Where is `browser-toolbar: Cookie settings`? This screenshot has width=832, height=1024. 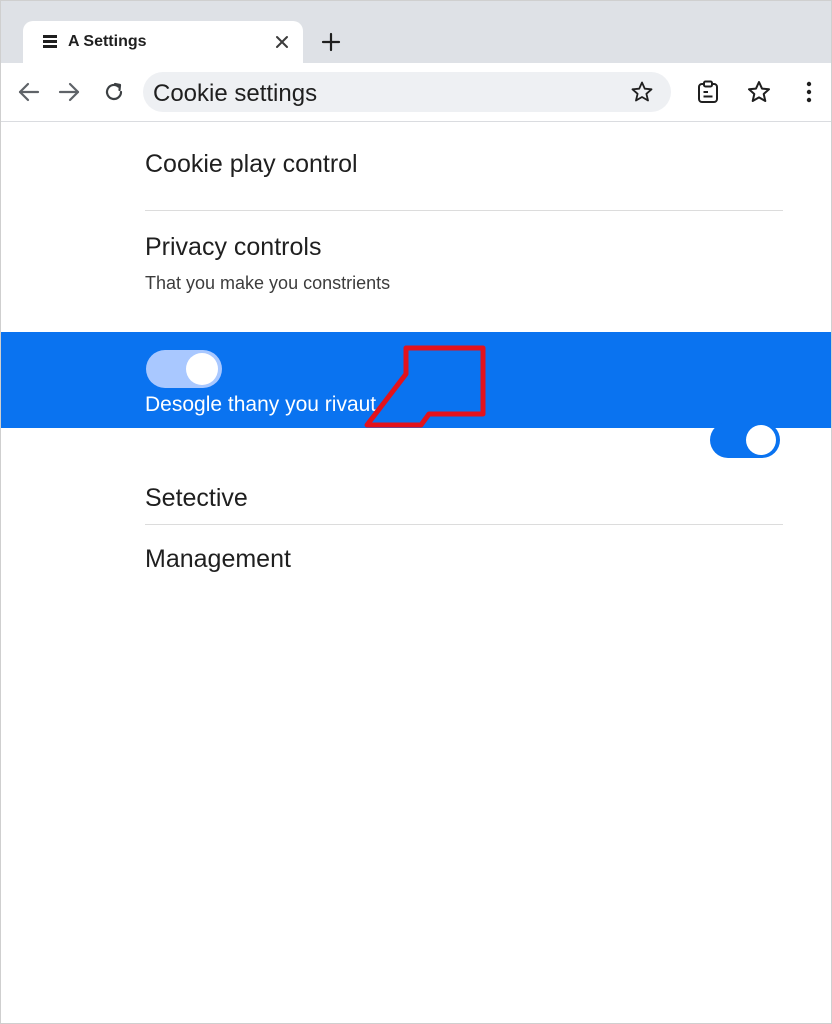 browser-toolbar: Cookie settings is located at coordinates (416, 92).